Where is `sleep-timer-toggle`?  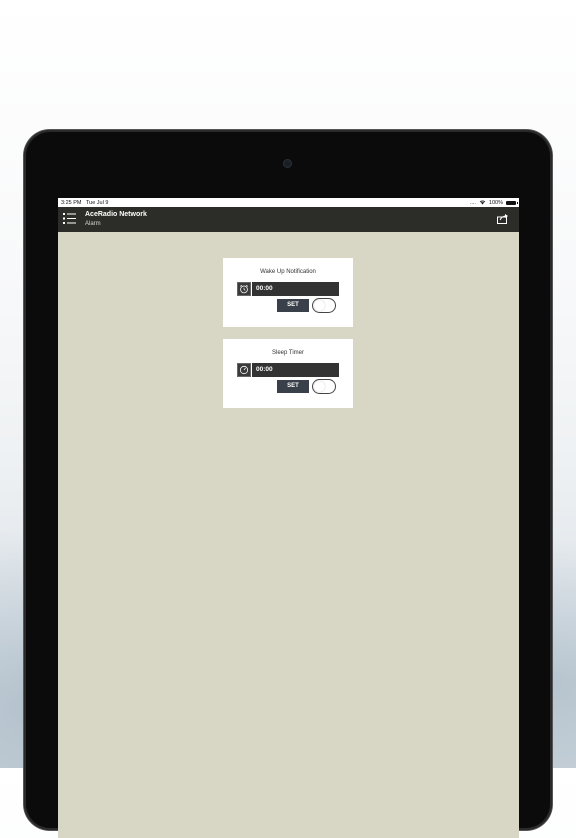
sleep-timer-toggle is located at coordinates (324, 386).